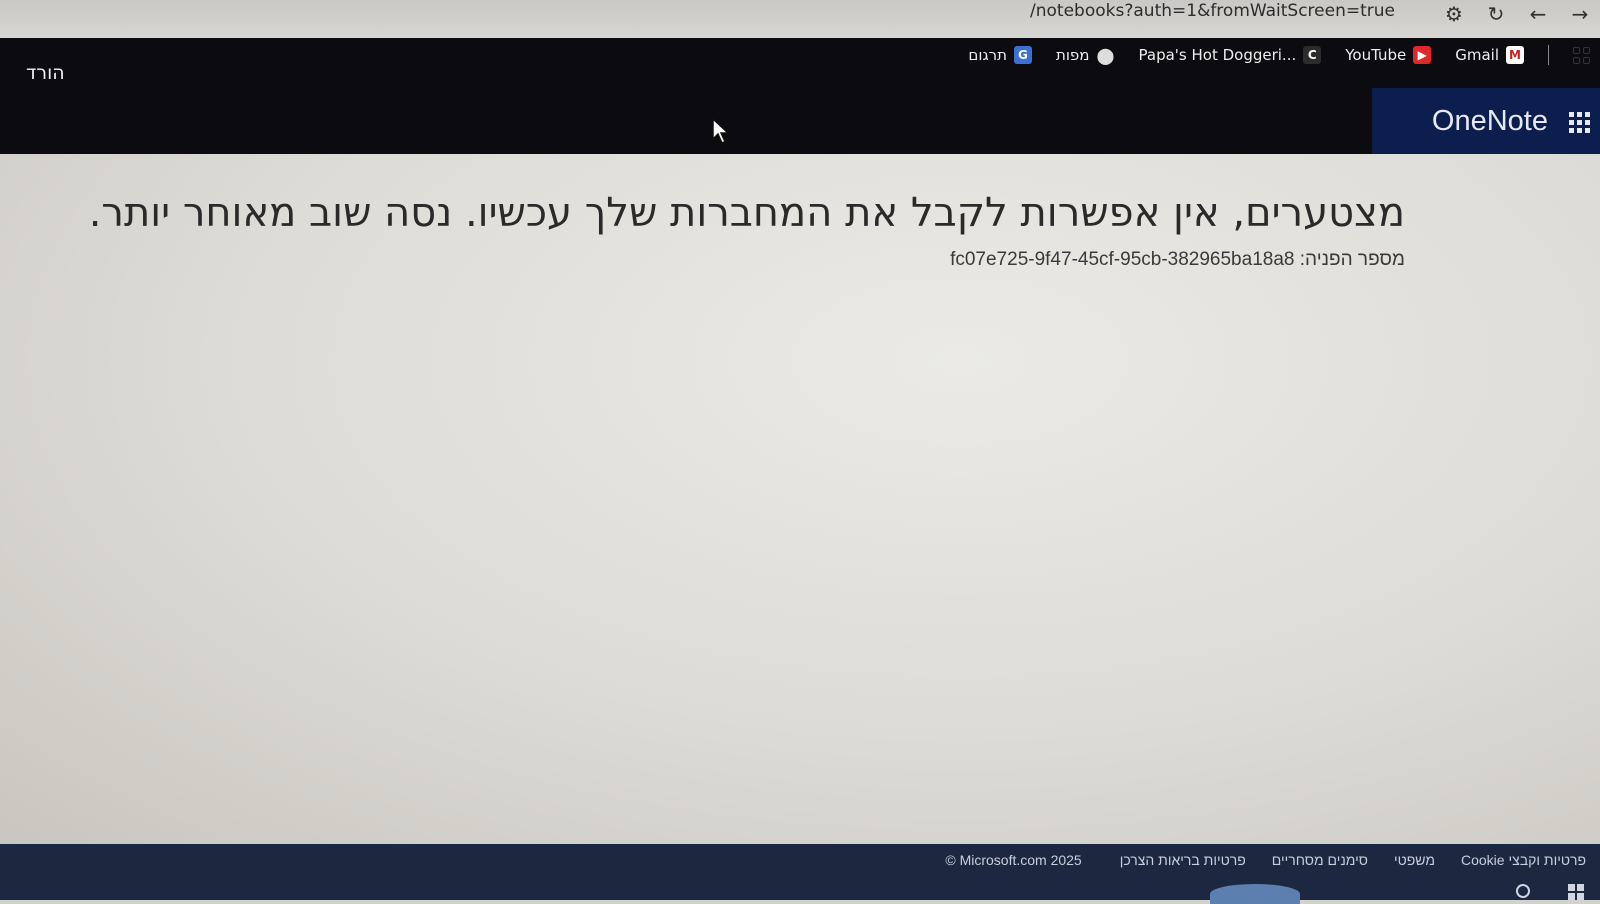 This screenshot has width=1600, height=904. I want to click on bookmark-maps: ⬤ מפות, so click(1085, 55).